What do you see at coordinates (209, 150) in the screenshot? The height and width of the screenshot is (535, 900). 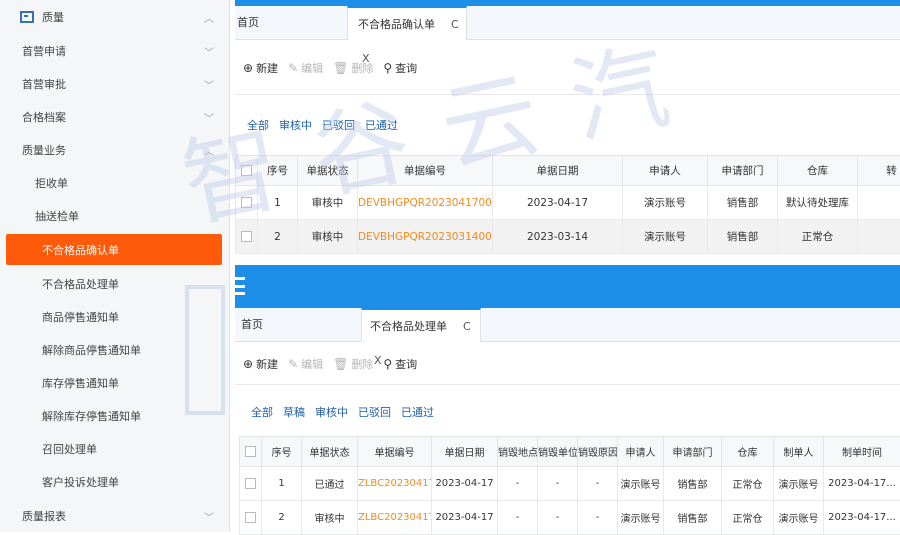 I see `chevron-up-icon: ︿` at bounding box center [209, 150].